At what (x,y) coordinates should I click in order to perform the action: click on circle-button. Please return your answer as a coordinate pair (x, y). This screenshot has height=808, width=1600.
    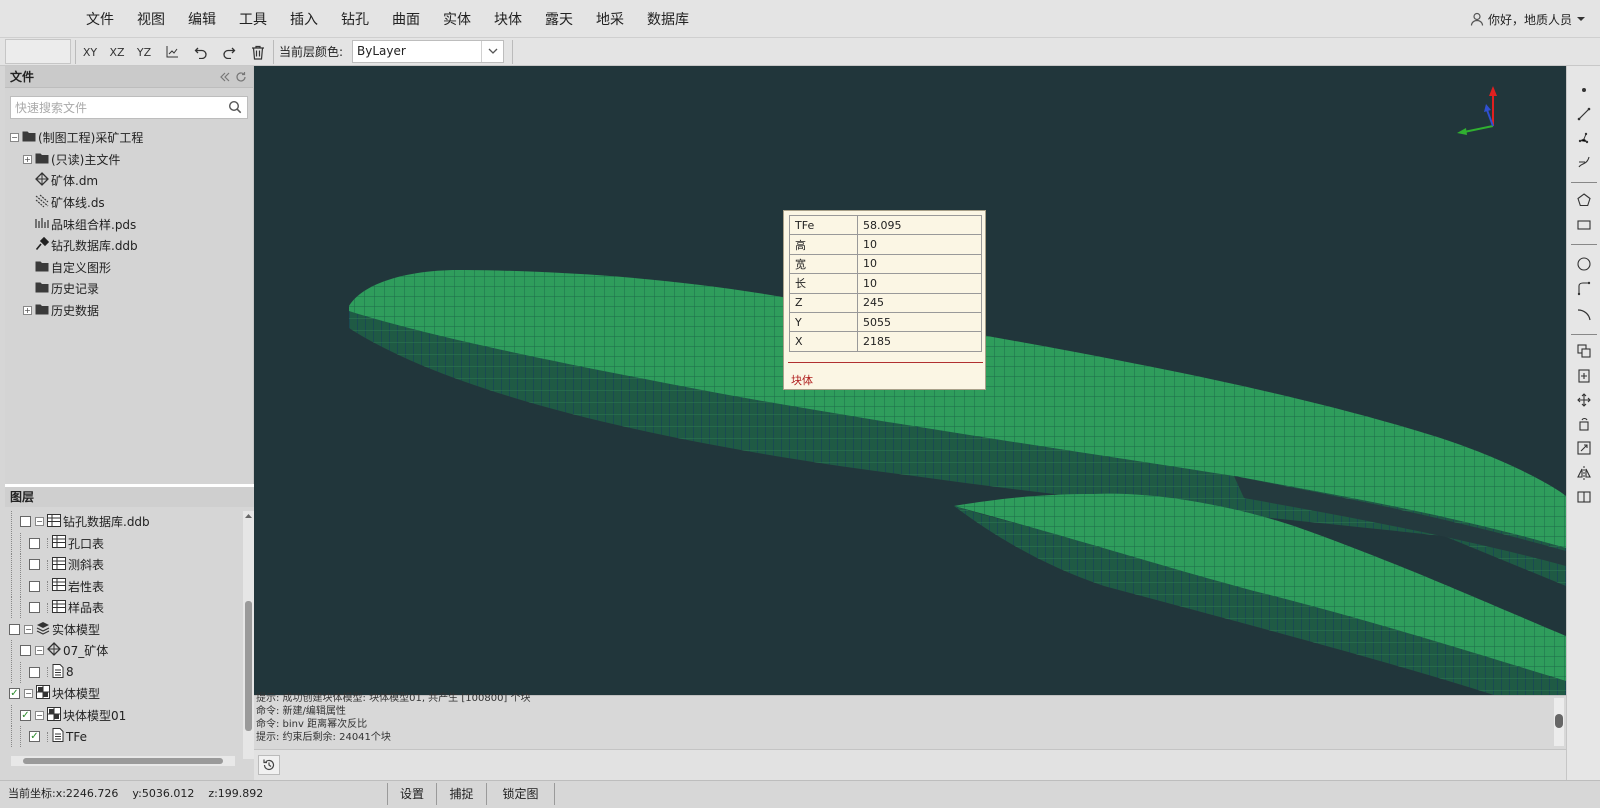
    Looking at the image, I should click on (1584, 264).